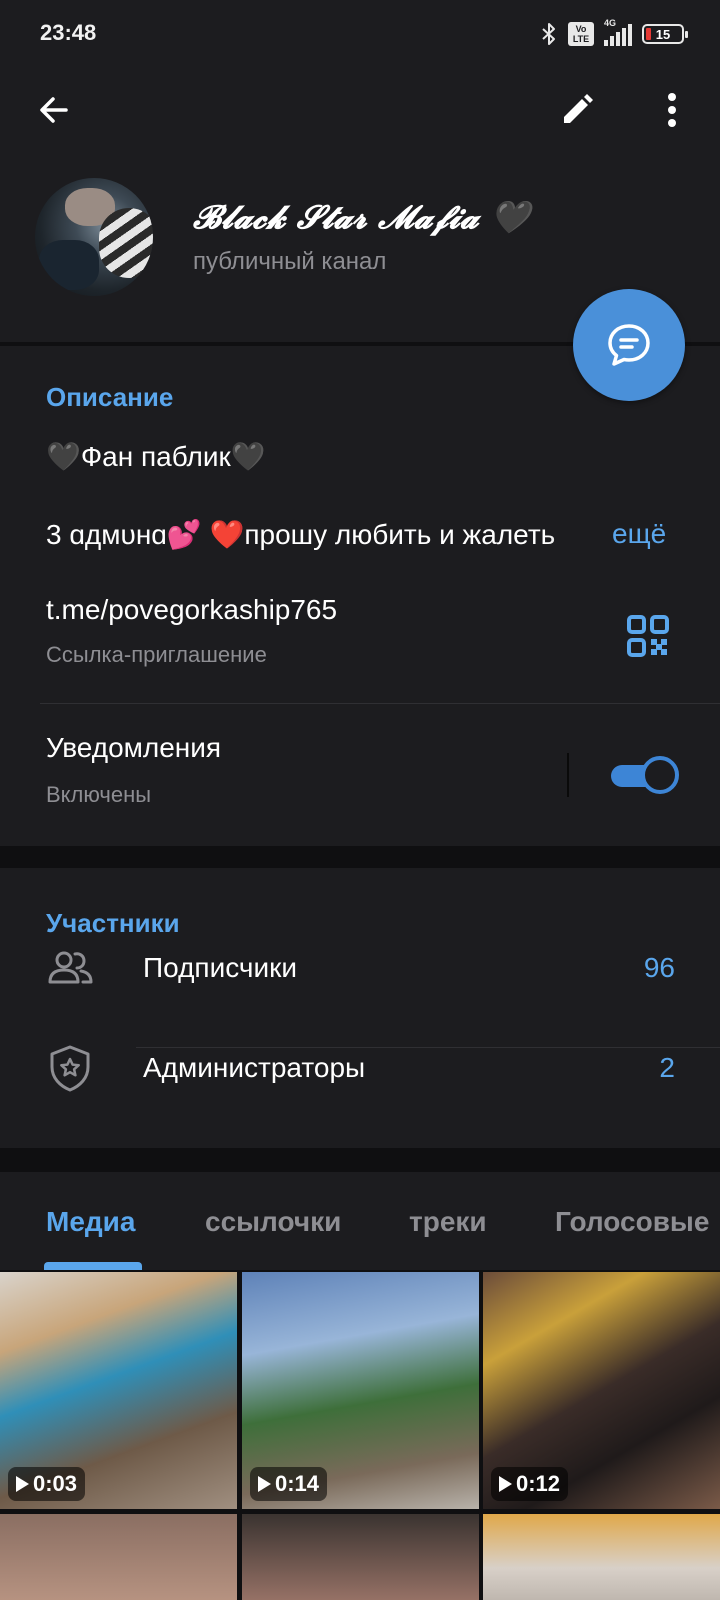 This screenshot has width=720, height=1600. I want to click on arrow-left-icon, so click(54, 110).